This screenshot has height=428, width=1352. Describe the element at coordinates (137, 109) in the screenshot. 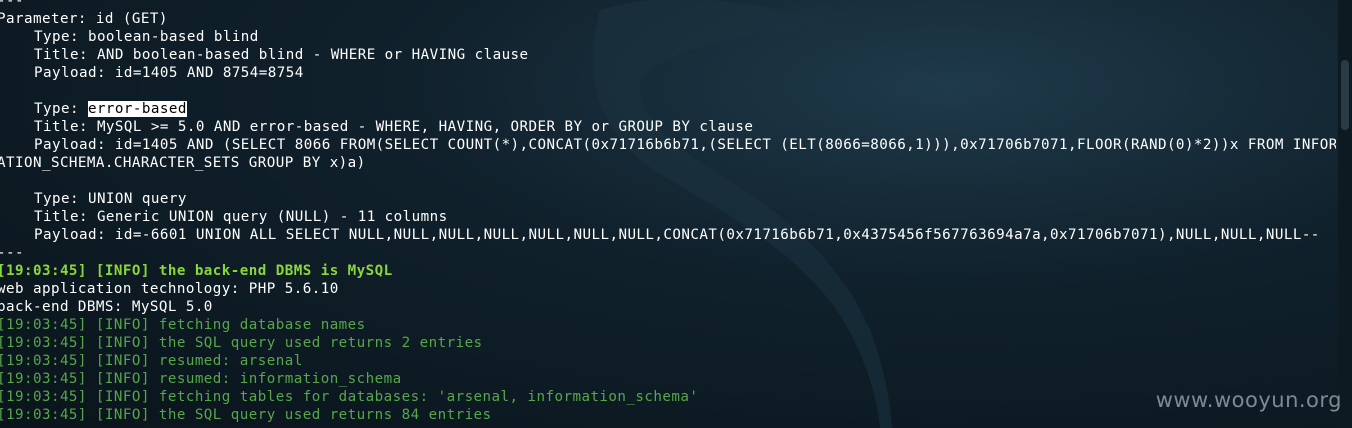

I see `selected-text-error-based: error-based` at that location.